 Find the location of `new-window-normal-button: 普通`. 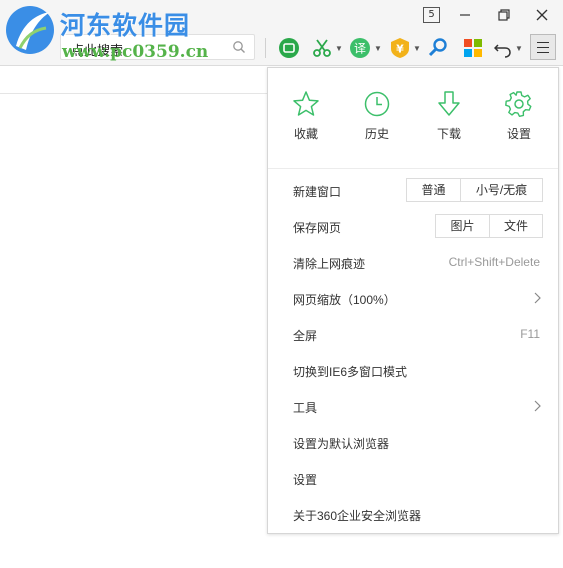

new-window-normal-button: 普通 is located at coordinates (433, 190).